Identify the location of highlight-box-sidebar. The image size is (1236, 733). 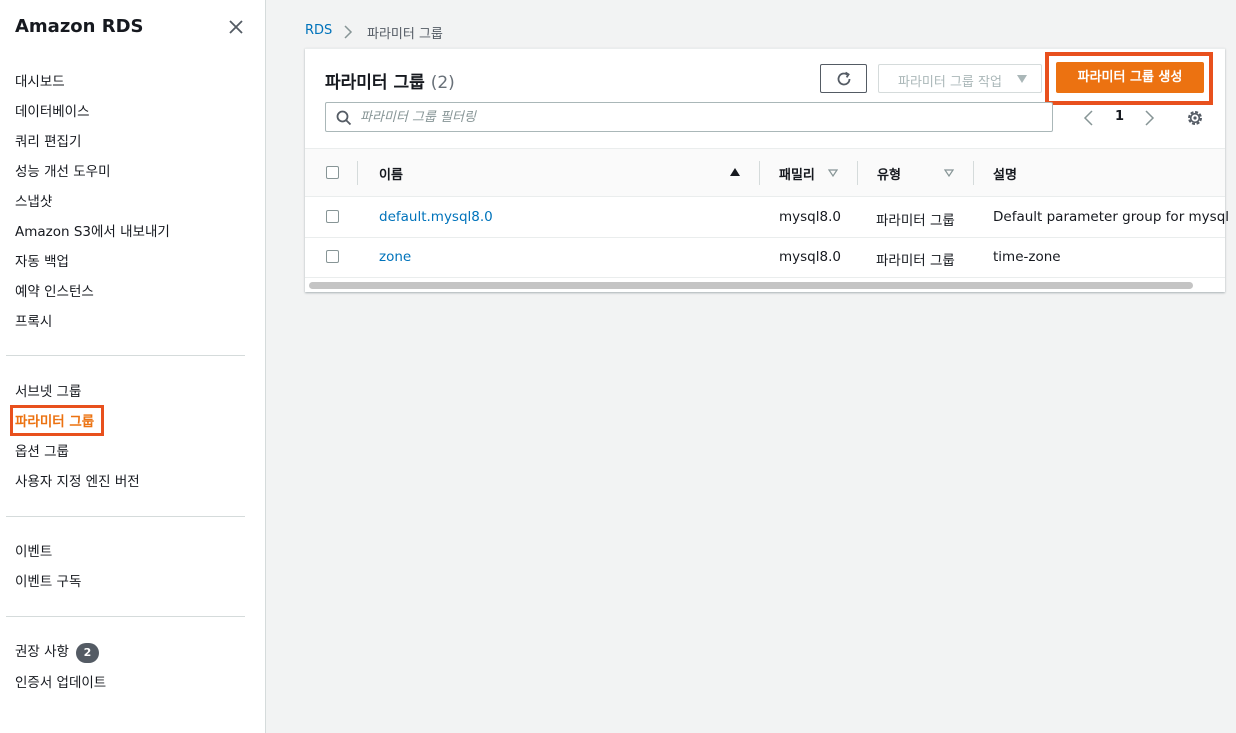
(57, 420).